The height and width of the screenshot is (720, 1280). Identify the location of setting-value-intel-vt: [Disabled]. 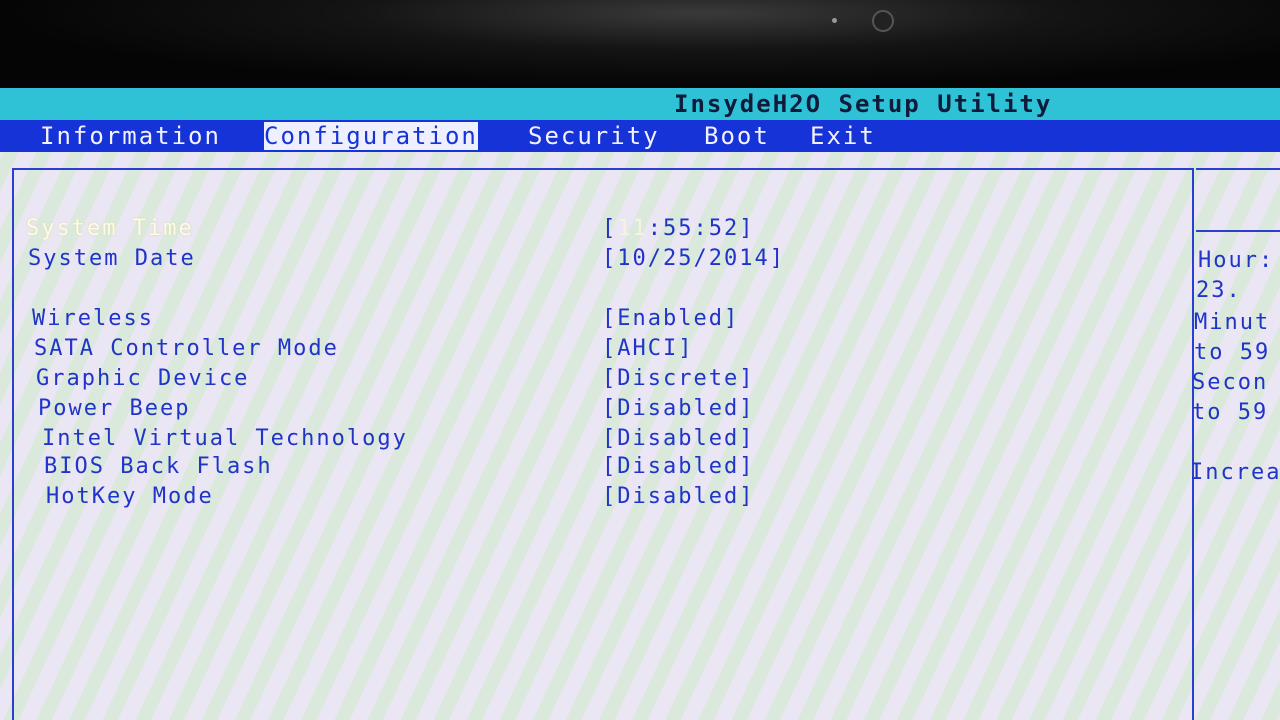
(678, 438).